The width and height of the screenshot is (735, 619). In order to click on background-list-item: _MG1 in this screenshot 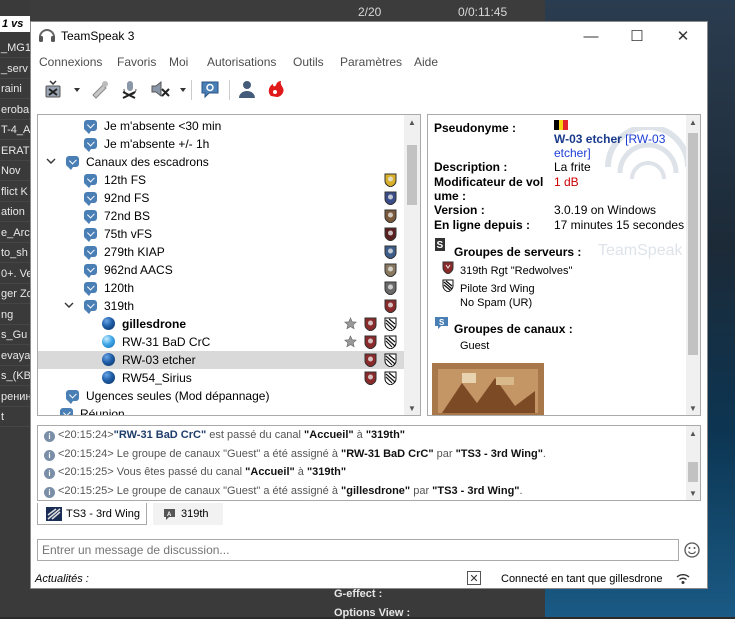, I will do `click(15, 48)`.